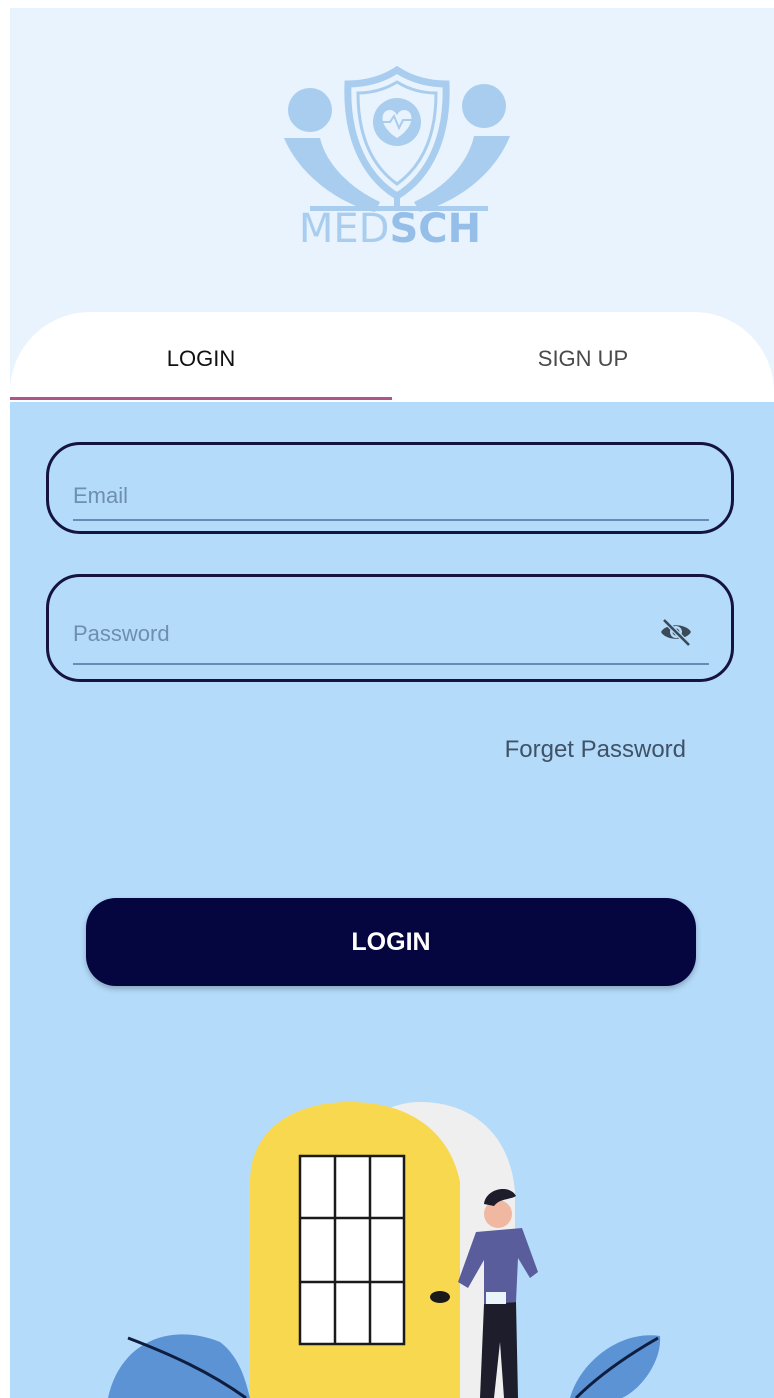  What do you see at coordinates (595, 750) in the screenshot?
I see `forget-password-link: Forget Password` at bounding box center [595, 750].